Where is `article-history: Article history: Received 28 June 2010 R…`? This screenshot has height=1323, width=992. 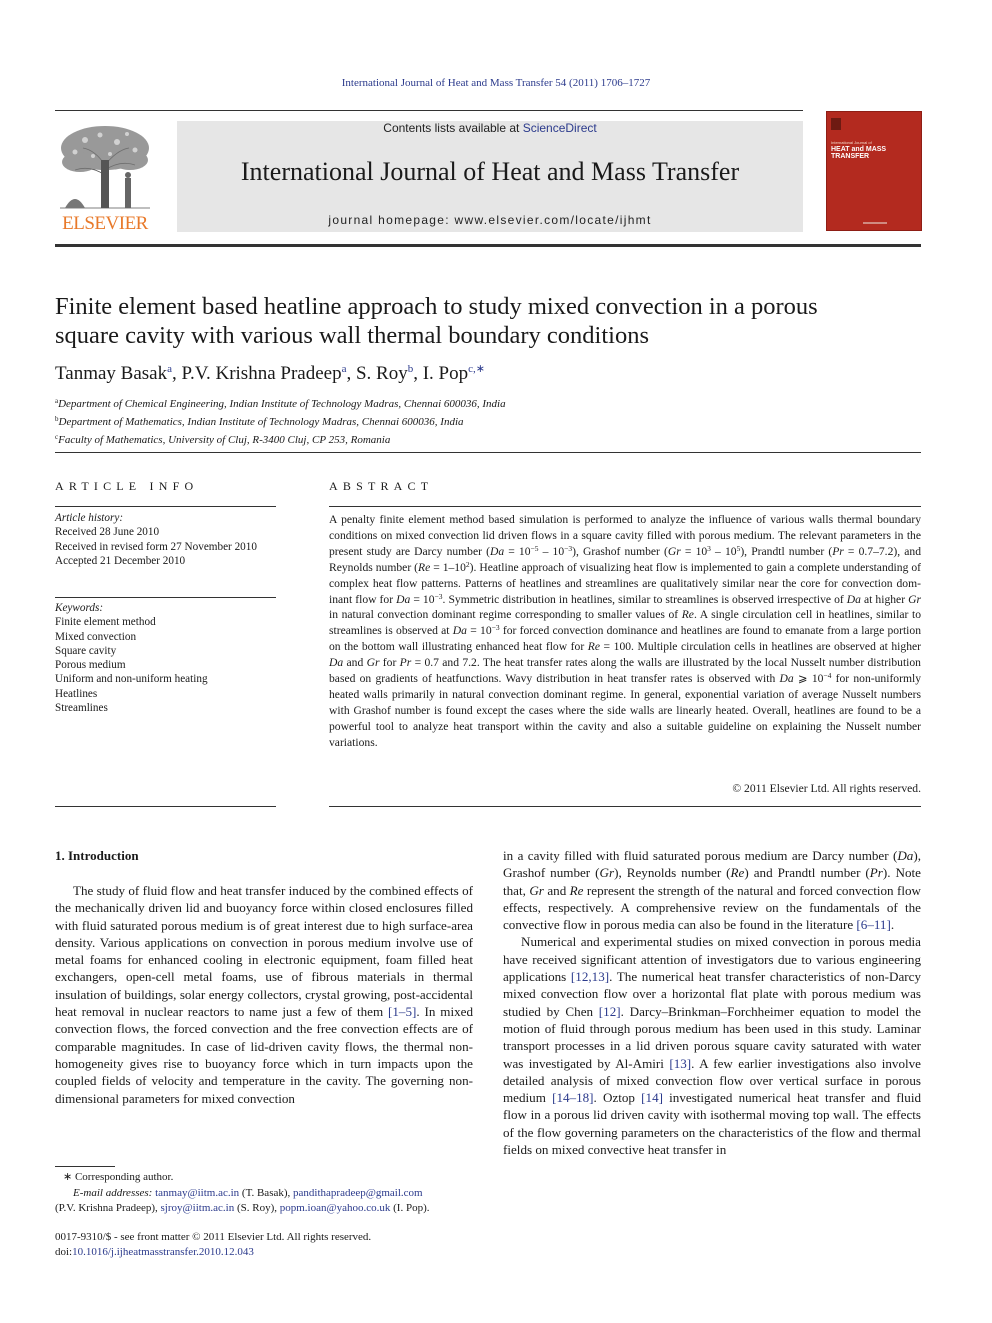
article-history: Article history: Received 28 June 2010 R… is located at coordinates (170, 539).